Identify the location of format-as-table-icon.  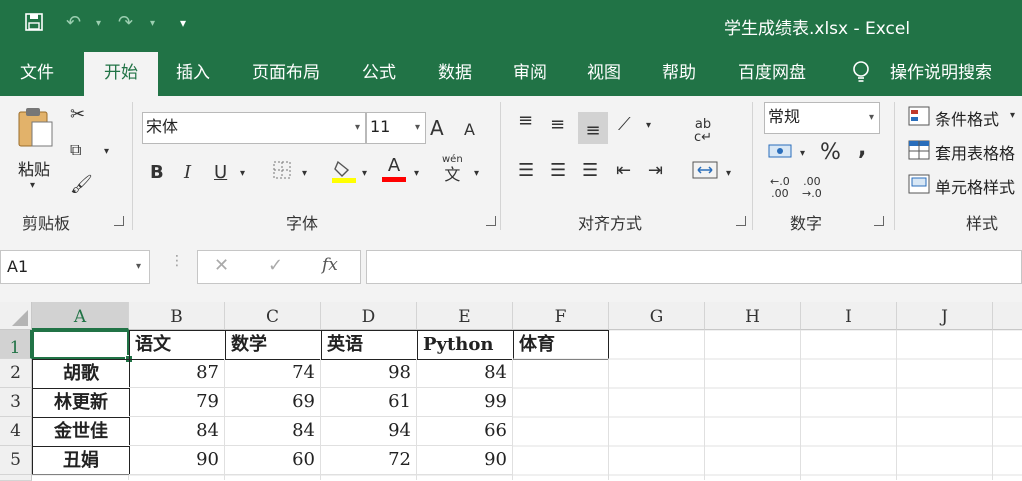
(919, 152).